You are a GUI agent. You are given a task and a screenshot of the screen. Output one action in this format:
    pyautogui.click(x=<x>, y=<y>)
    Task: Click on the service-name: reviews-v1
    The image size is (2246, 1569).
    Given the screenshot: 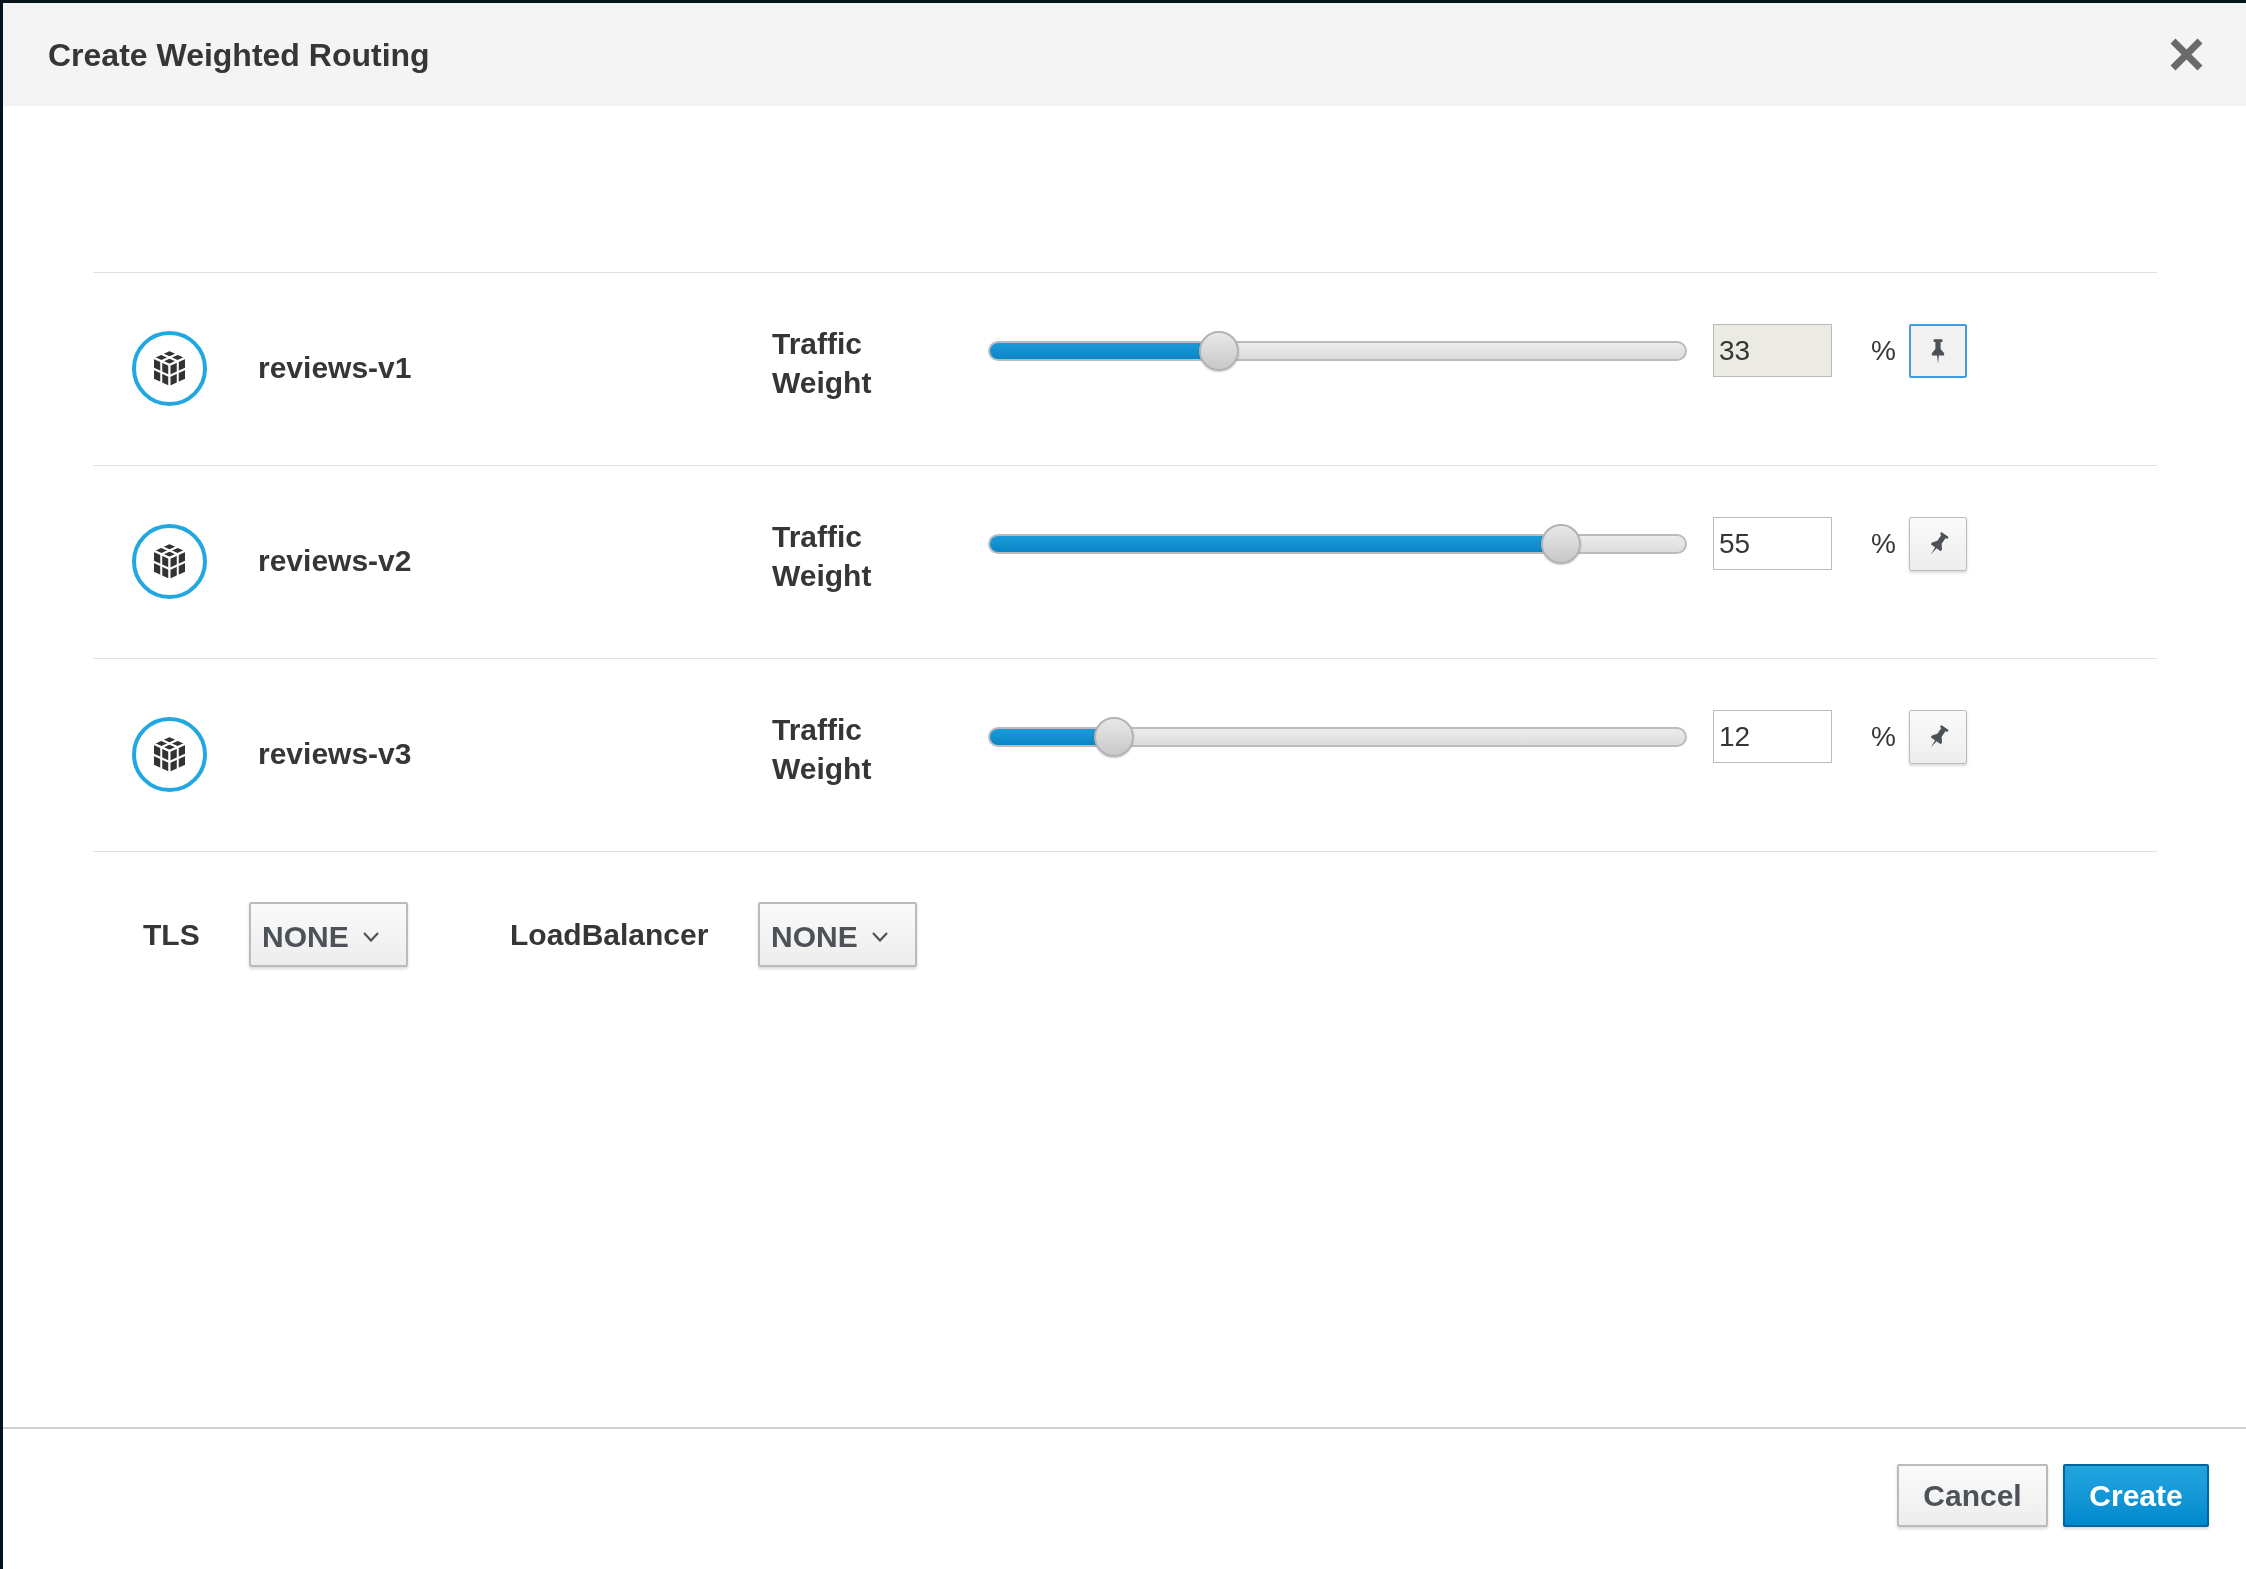 What is the action you would take?
    pyautogui.click(x=335, y=368)
    